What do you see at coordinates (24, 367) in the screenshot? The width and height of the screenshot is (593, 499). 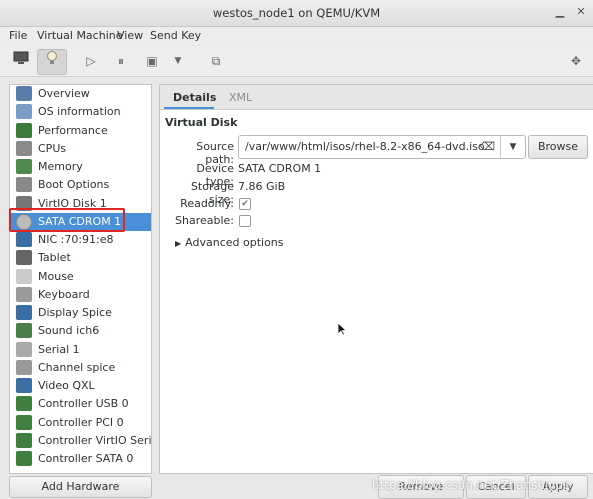 I see `channel-icon` at bounding box center [24, 367].